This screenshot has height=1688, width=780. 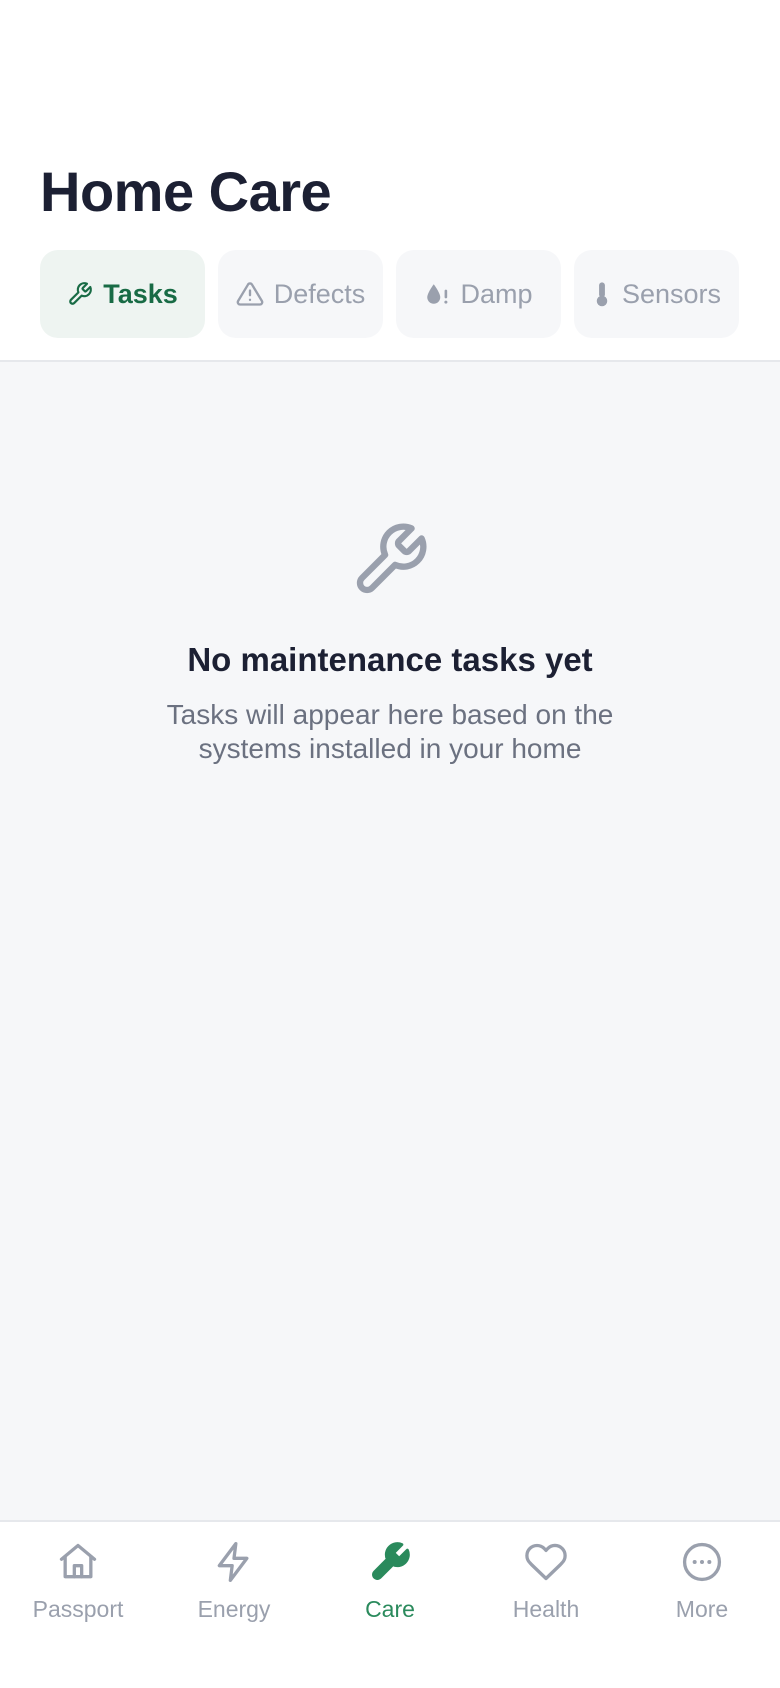 What do you see at coordinates (390, 1609) in the screenshot?
I see `nav-label: Care` at bounding box center [390, 1609].